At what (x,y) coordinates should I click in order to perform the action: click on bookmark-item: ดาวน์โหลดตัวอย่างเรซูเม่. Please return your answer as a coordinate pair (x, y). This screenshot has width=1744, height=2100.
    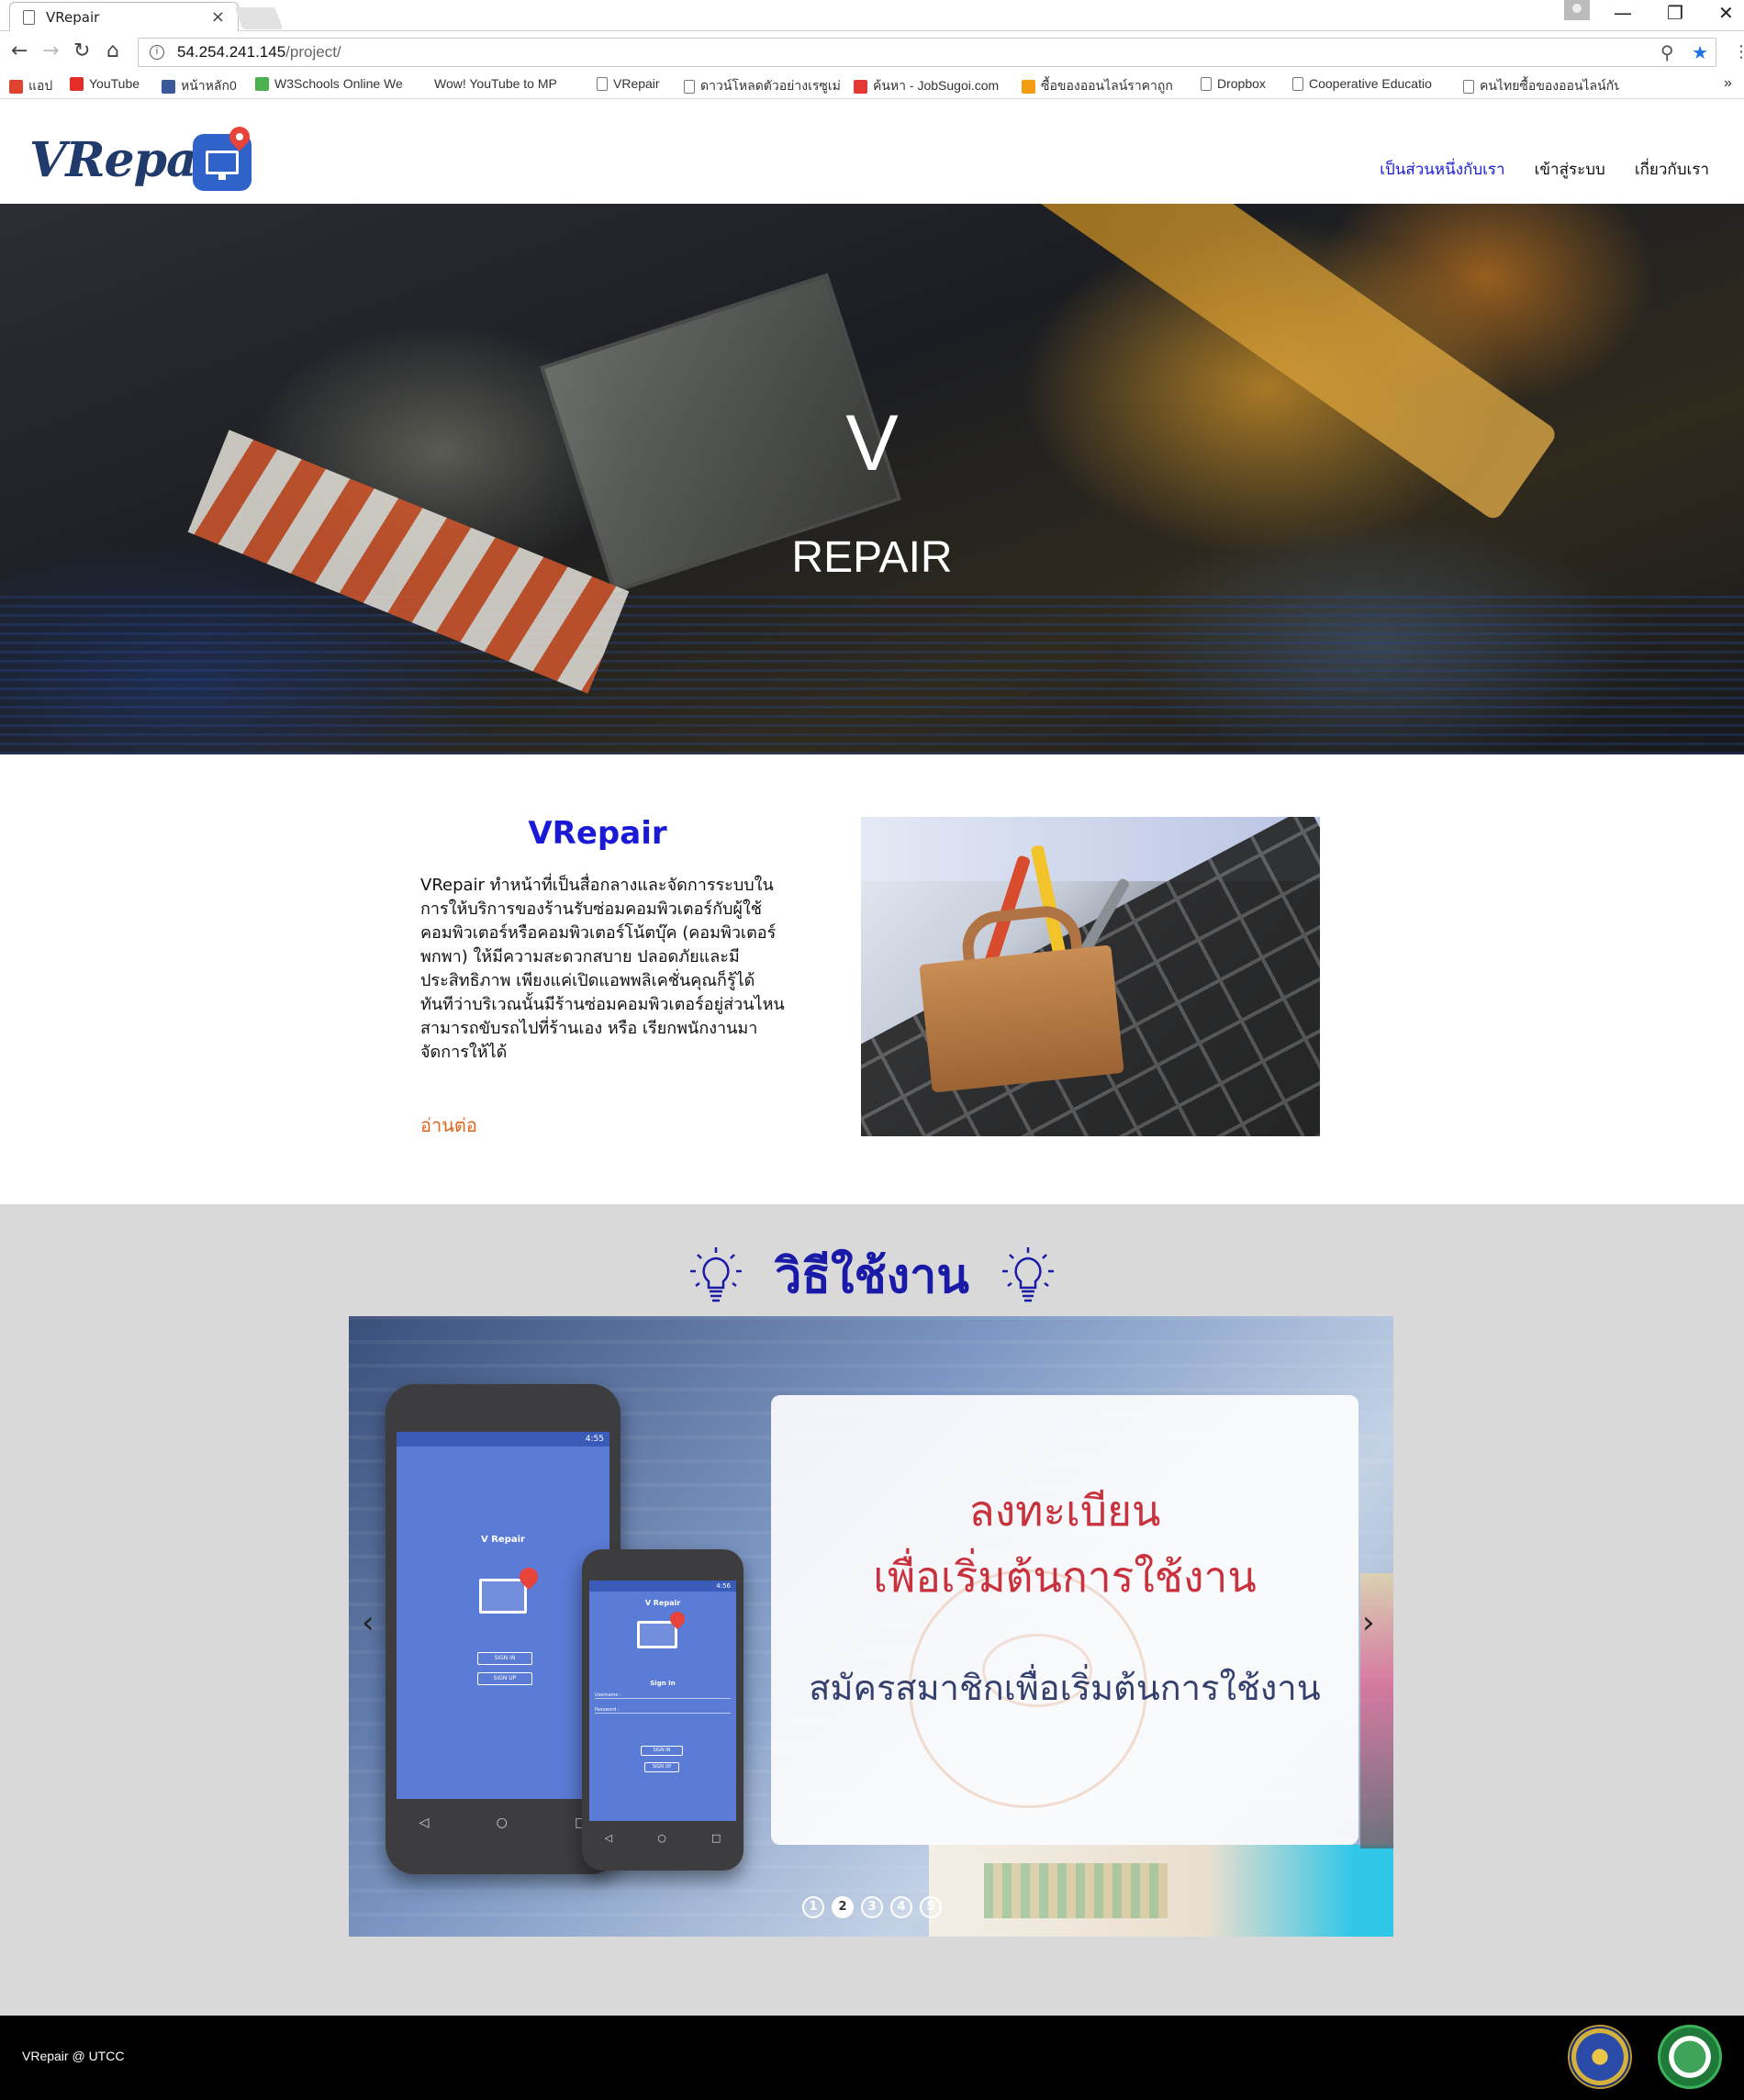
    Looking at the image, I should click on (762, 86).